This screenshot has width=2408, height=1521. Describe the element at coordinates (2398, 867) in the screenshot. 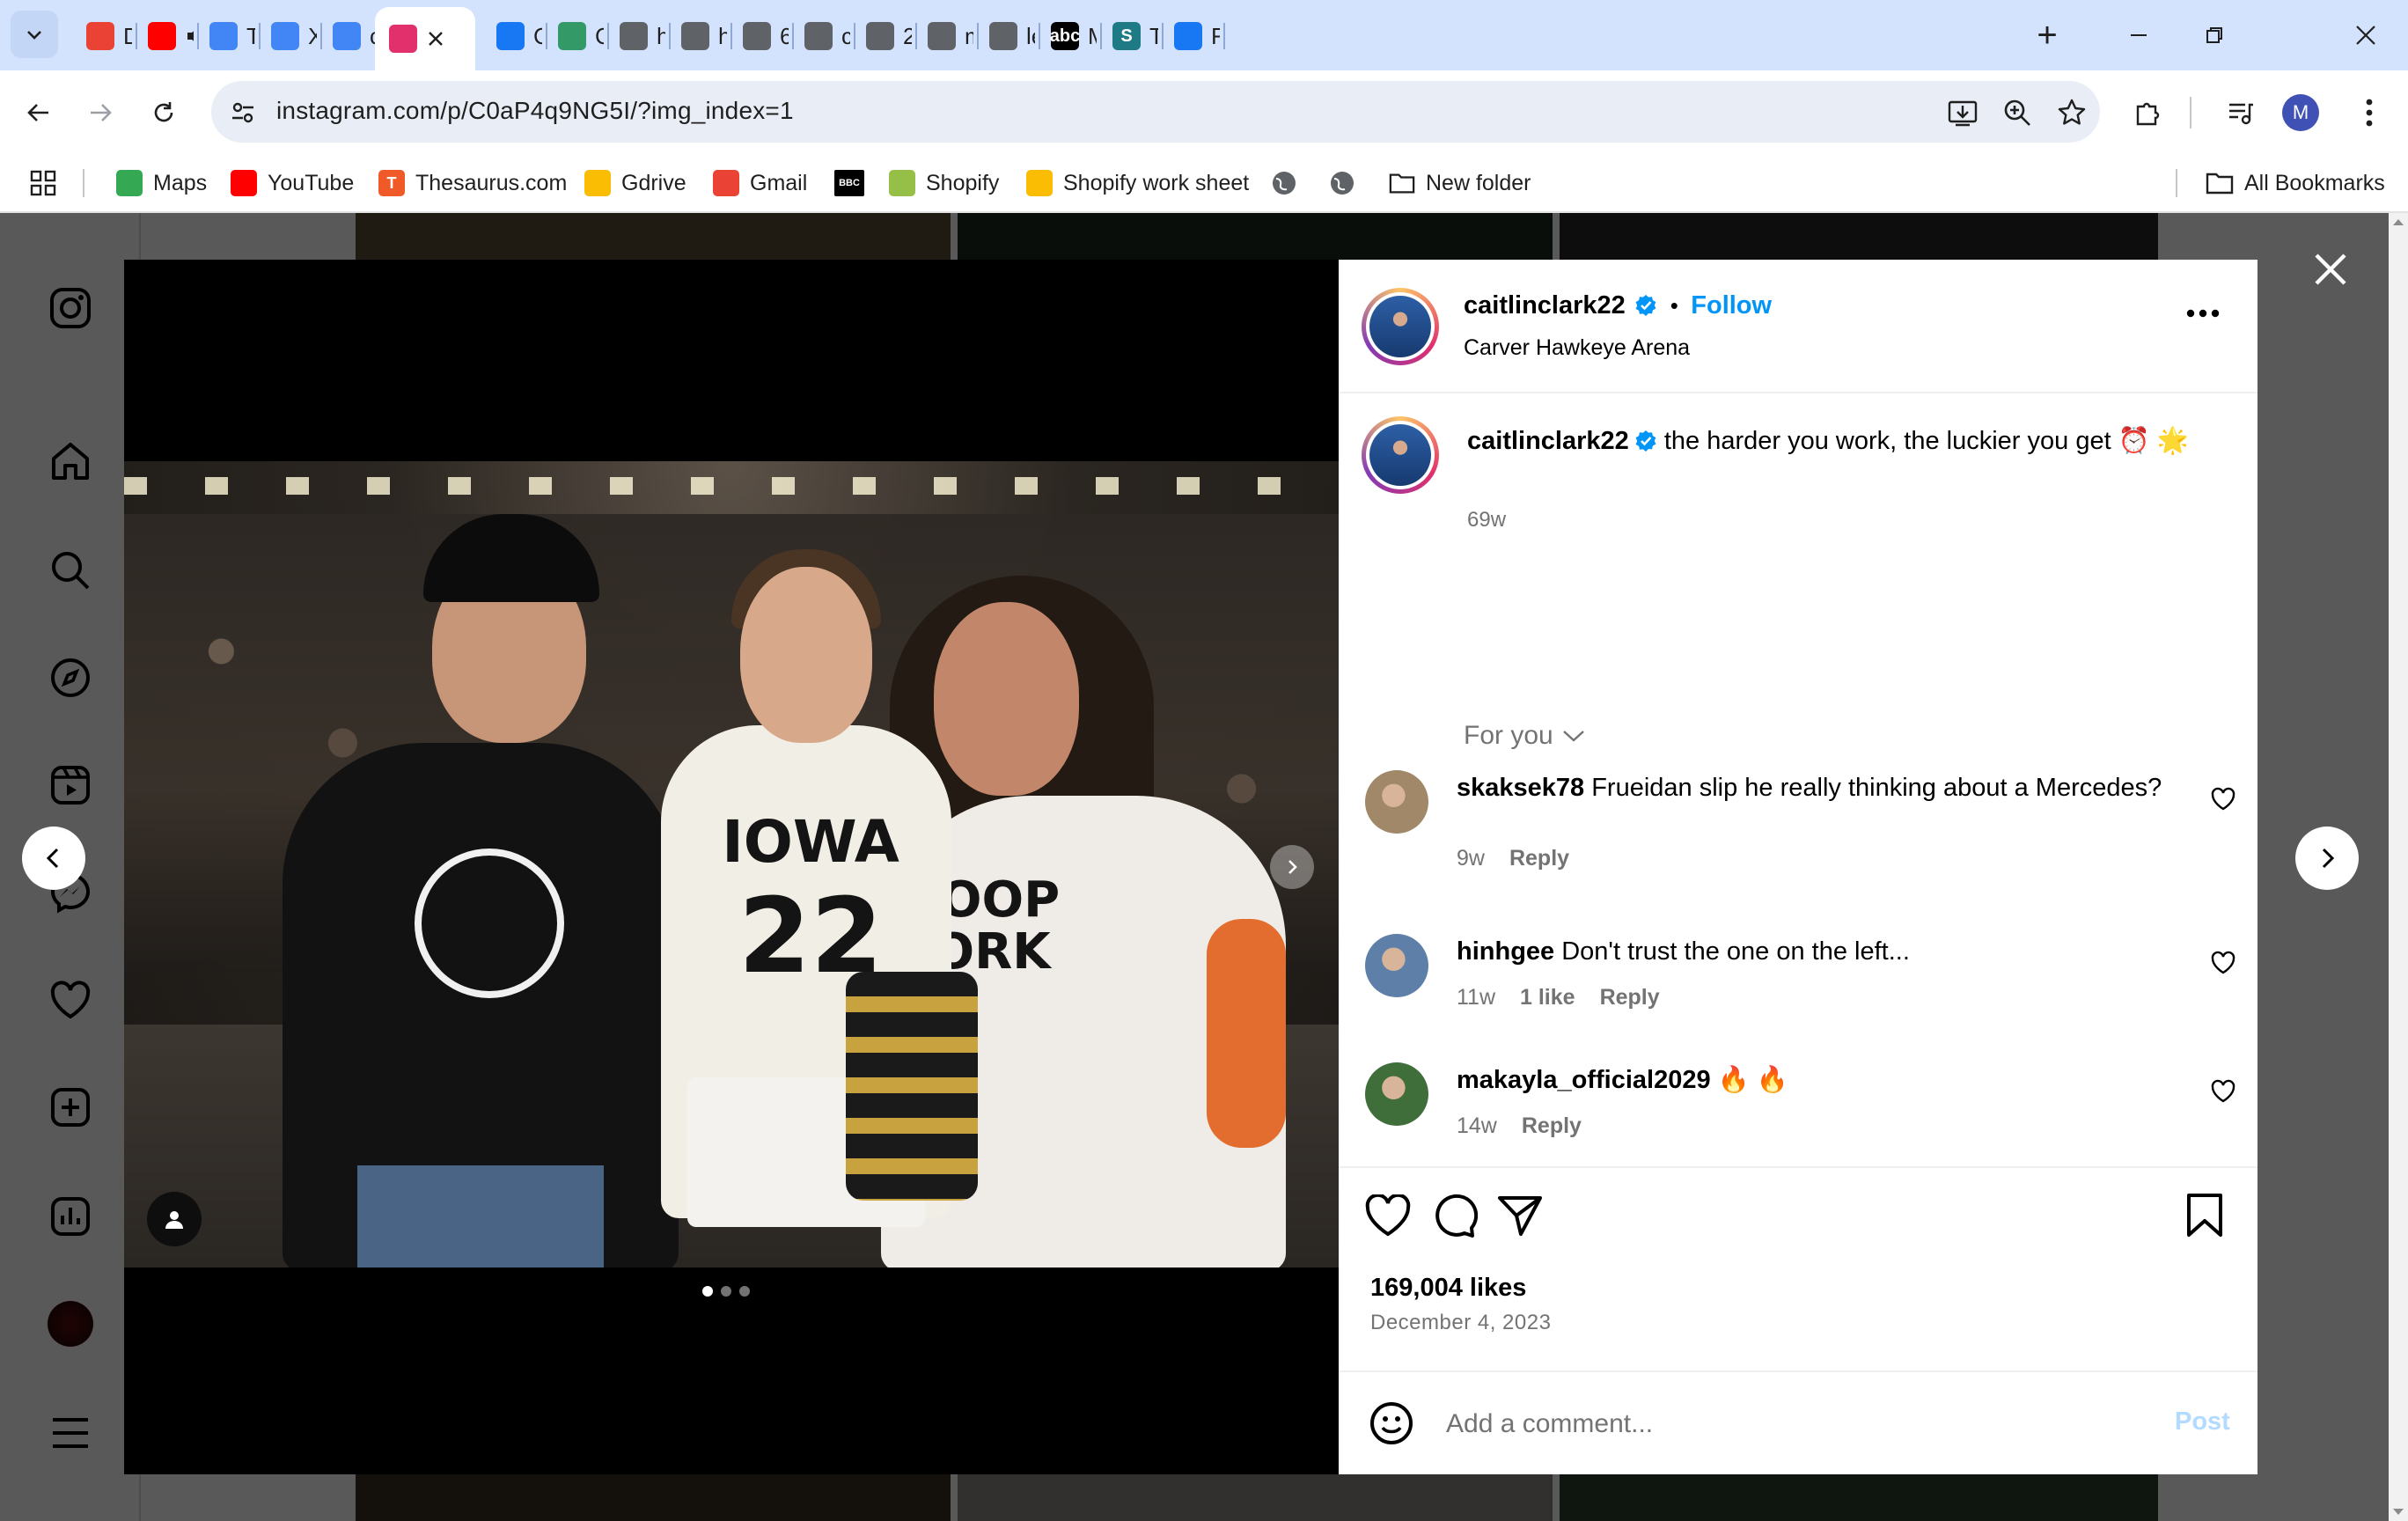

I see `page-scrollbar` at that location.